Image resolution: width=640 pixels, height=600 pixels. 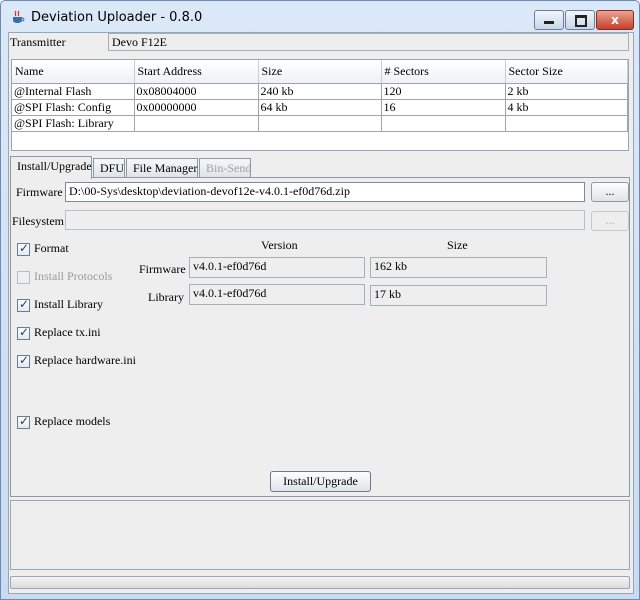 I want to click on close-button: x, so click(x=615, y=20).